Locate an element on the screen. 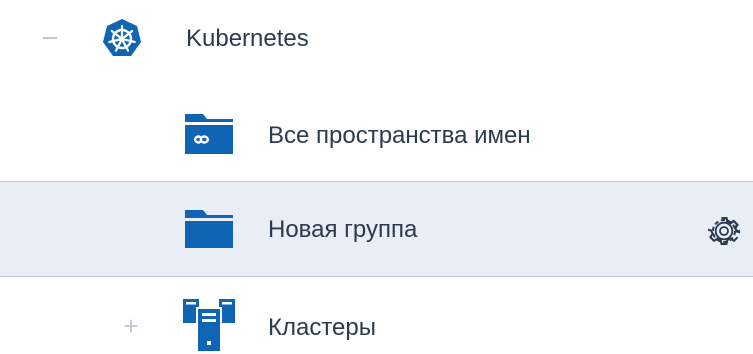 Image resolution: width=753 pixels, height=354 pixels. kubernetes-helm-icon is located at coordinates (122, 41).